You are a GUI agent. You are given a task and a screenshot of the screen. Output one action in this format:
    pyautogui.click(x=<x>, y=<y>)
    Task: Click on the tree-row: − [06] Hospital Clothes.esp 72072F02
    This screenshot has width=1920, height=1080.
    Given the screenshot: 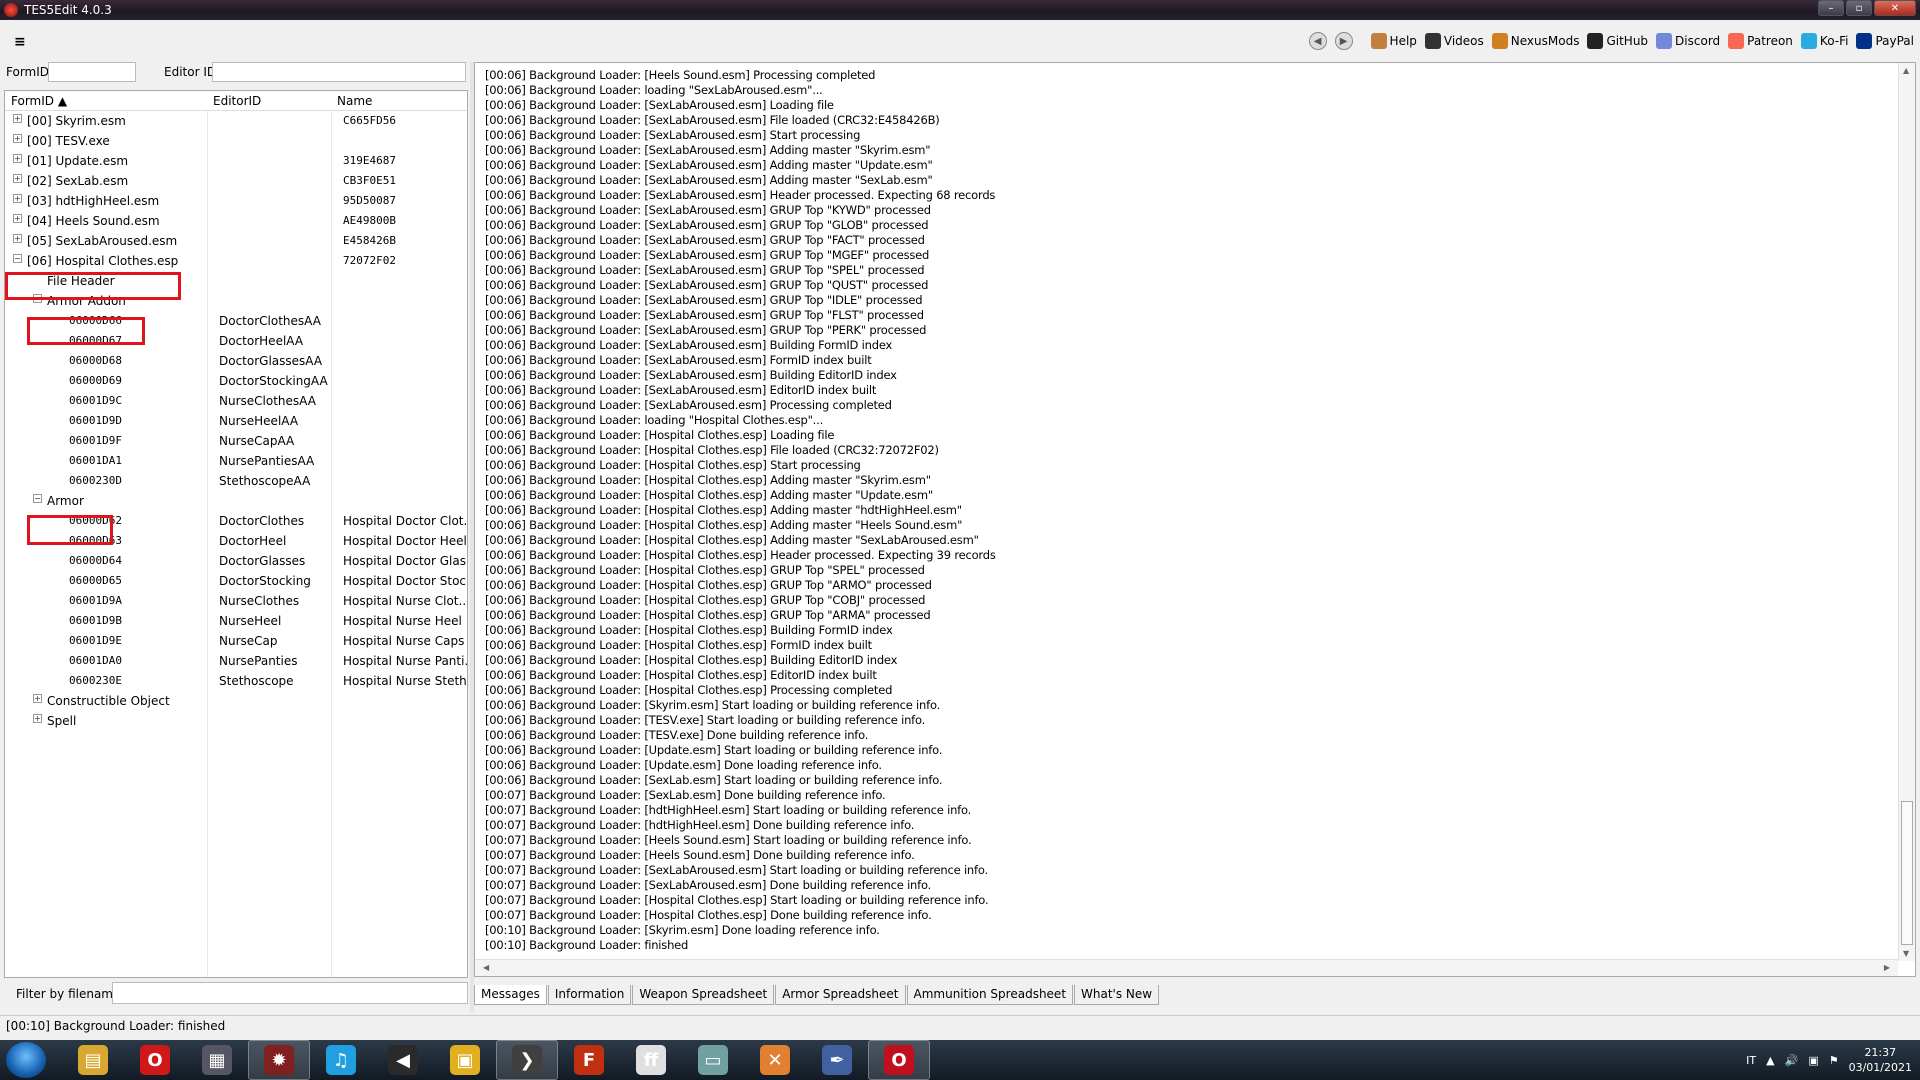 What is the action you would take?
    pyautogui.click(x=236, y=261)
    